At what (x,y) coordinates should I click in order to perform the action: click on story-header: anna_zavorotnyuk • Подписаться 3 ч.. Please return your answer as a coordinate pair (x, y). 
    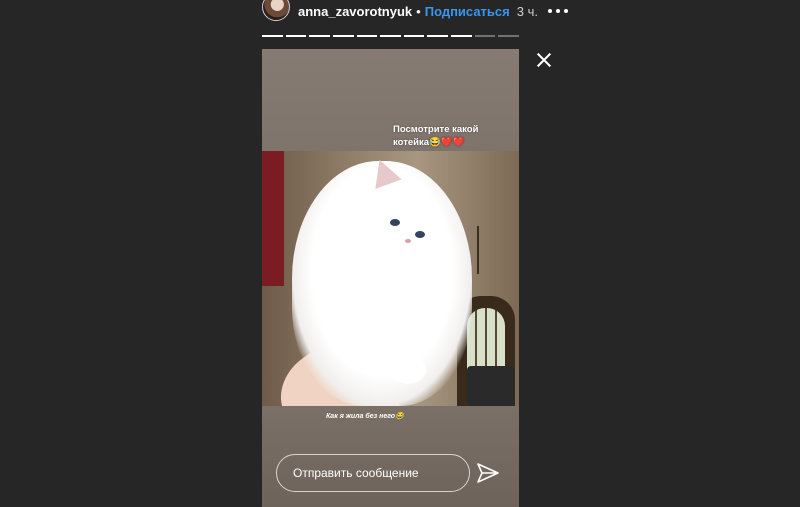
    Looking at the image, I should click on (415, 11).